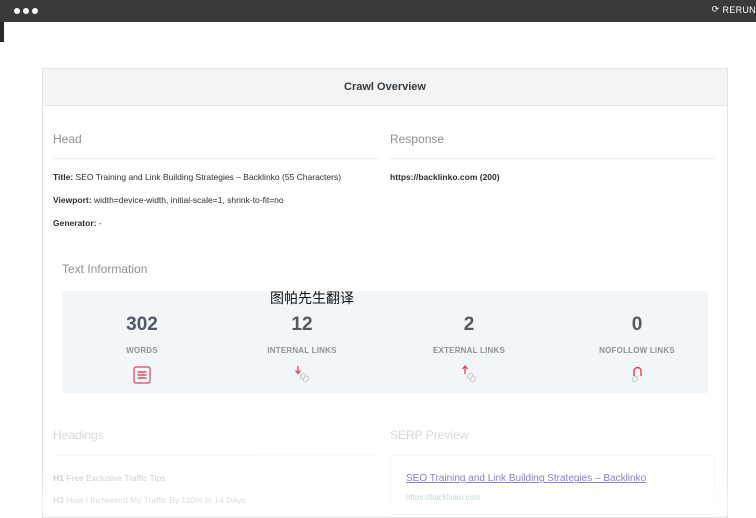 The height and width of the screenshot is (518, 756). What do you see at coordinates (78, 435) in the screenshot?
I see `headings-title: Headings` at bounding box center [78, 435].